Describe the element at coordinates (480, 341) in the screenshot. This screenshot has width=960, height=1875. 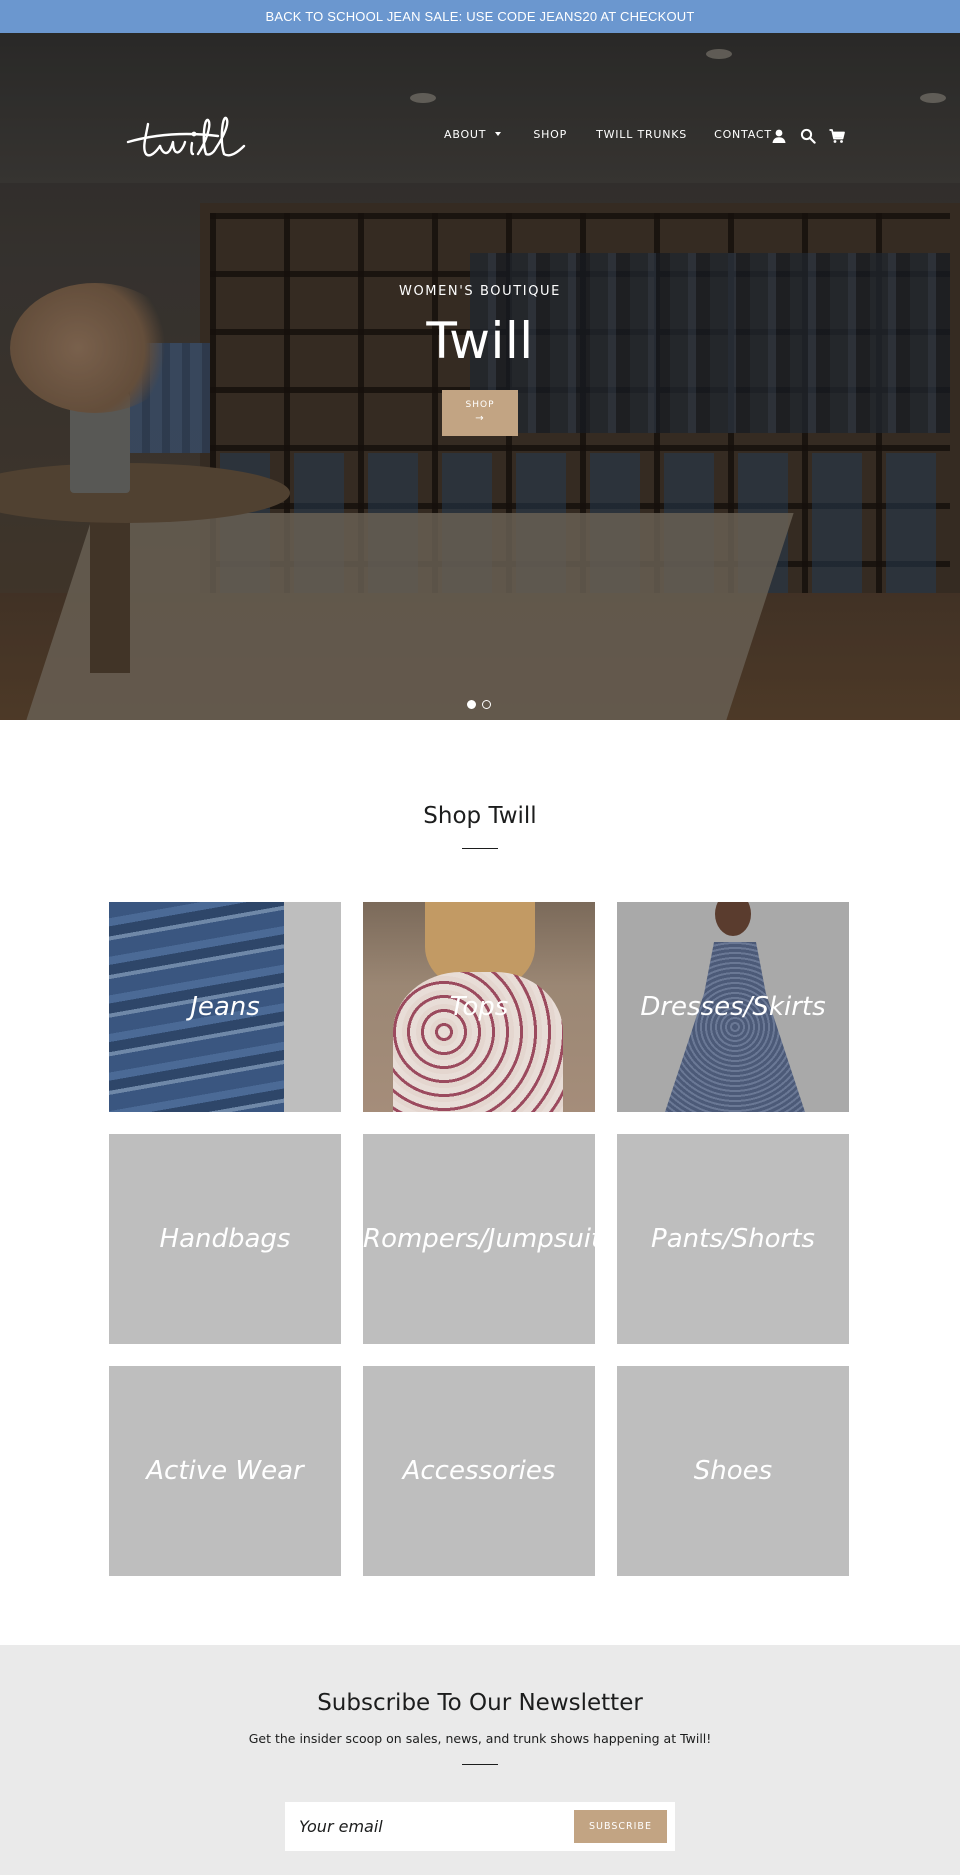
I see `hero-title: Twill` at that location.